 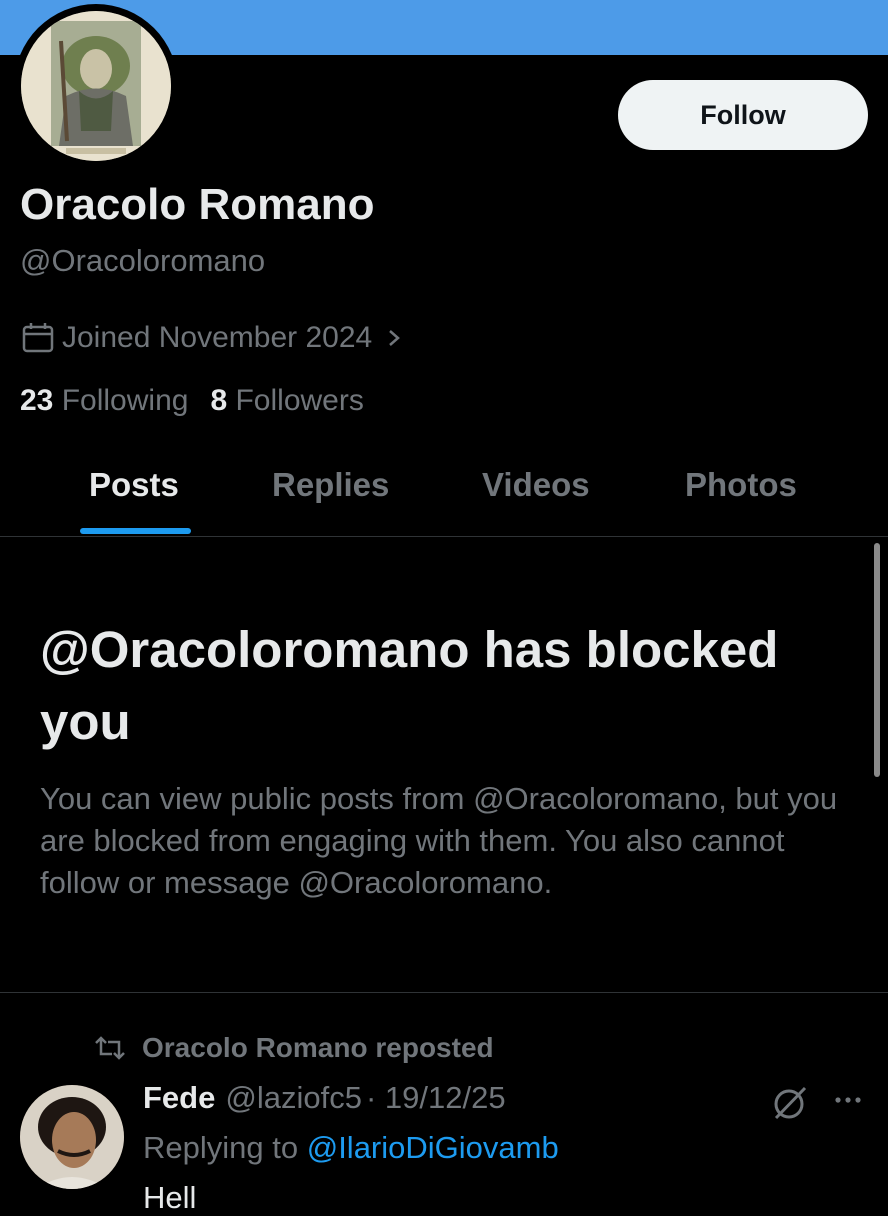 What do you see at coordinates (134, 485) in the screenshot?
I see `tab-posts: Posts` at bounding box center [134, 485].